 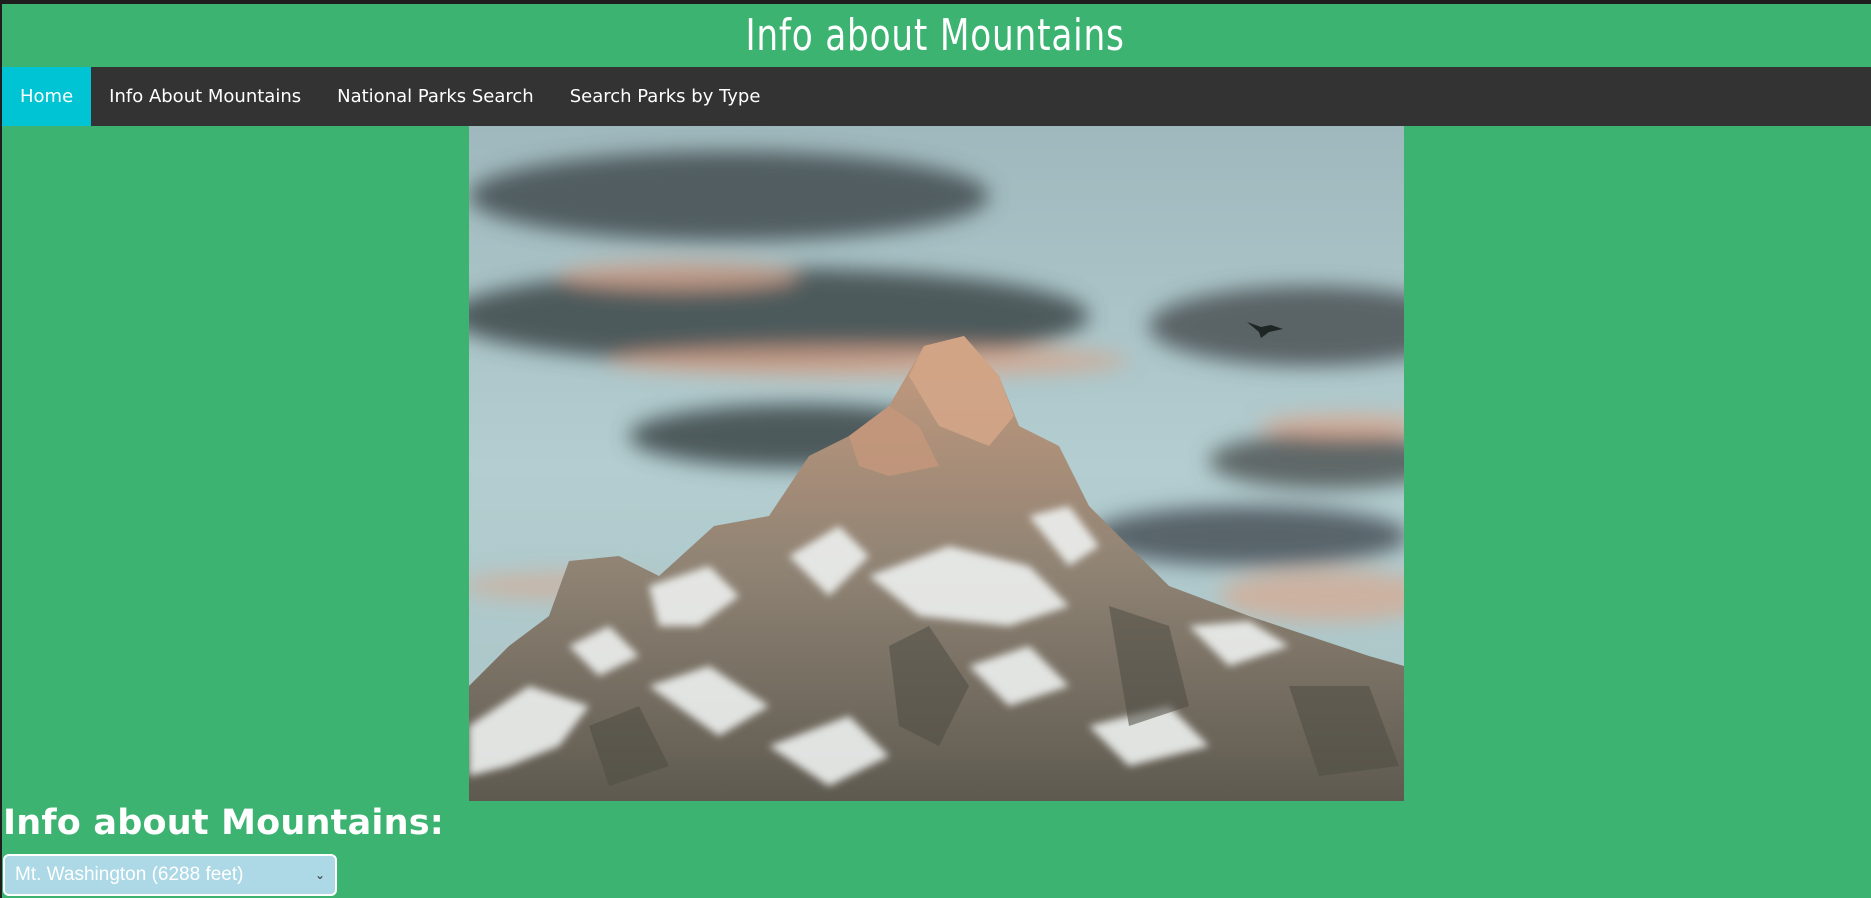 I want to click on window-left-border, so click(x=1, y=449).